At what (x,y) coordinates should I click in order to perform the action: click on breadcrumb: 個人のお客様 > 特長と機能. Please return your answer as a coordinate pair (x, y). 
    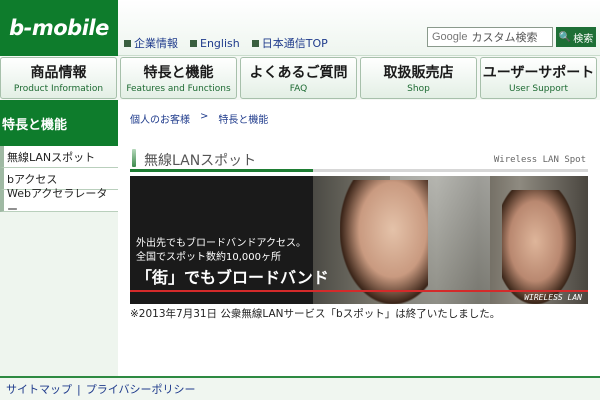
    Looking at the image, I should click on (199, 118).